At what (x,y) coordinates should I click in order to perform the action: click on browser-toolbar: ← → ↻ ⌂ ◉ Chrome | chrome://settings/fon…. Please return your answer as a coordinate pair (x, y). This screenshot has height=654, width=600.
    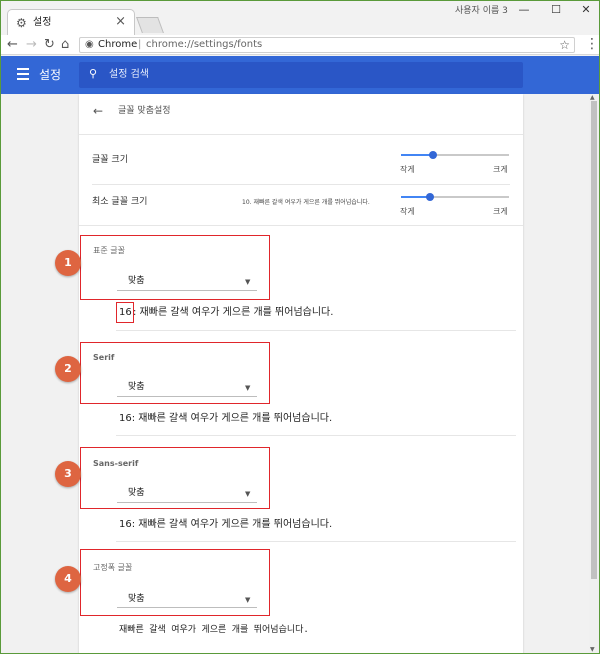
    Looking at the image, I should click on (300, 45).